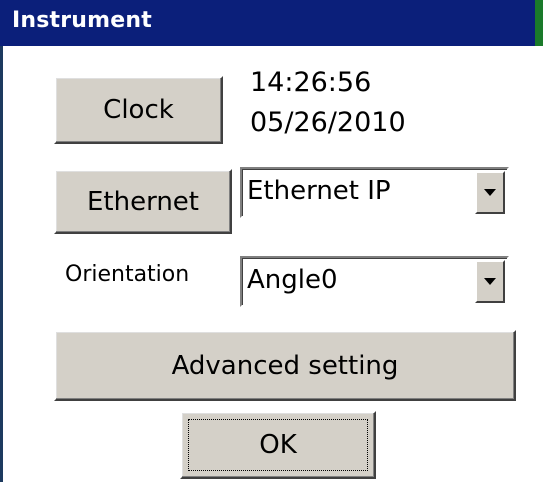  Describe the element at coordinates (1, 264) in the screenshot. I see `left-edge` at that location.